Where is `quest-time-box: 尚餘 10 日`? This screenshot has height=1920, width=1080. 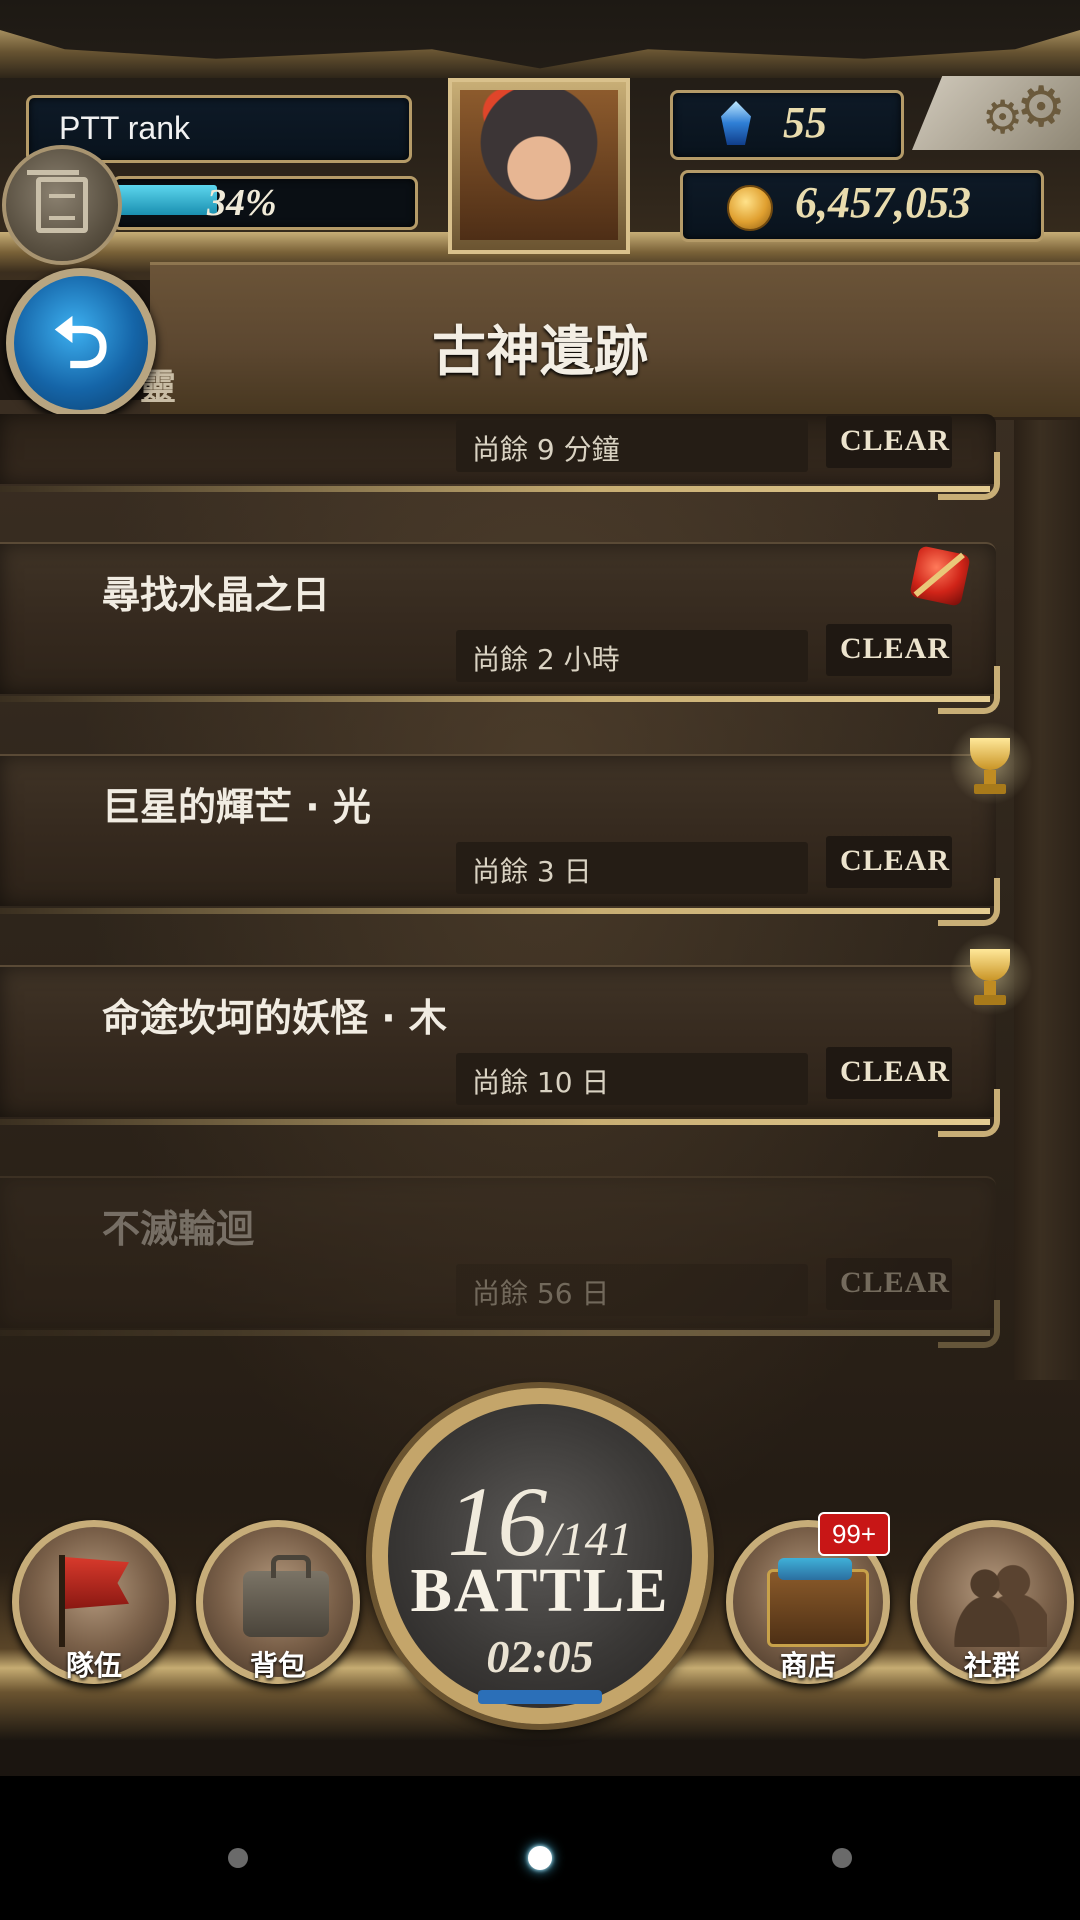
quest-time-box: 尚餘 10 日 is located at coordinates (632, 1079).